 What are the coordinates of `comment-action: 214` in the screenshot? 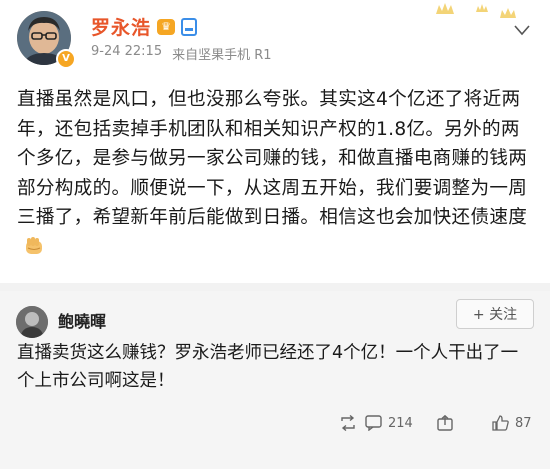 It's located at (389, 423).